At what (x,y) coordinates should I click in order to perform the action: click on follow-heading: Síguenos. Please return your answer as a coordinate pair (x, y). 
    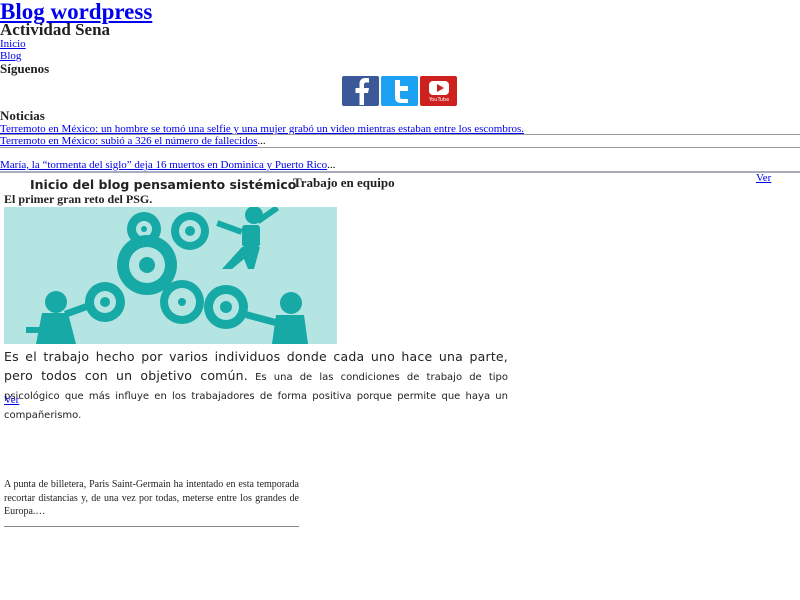
    Looking at the image, I should click on (25, 68).